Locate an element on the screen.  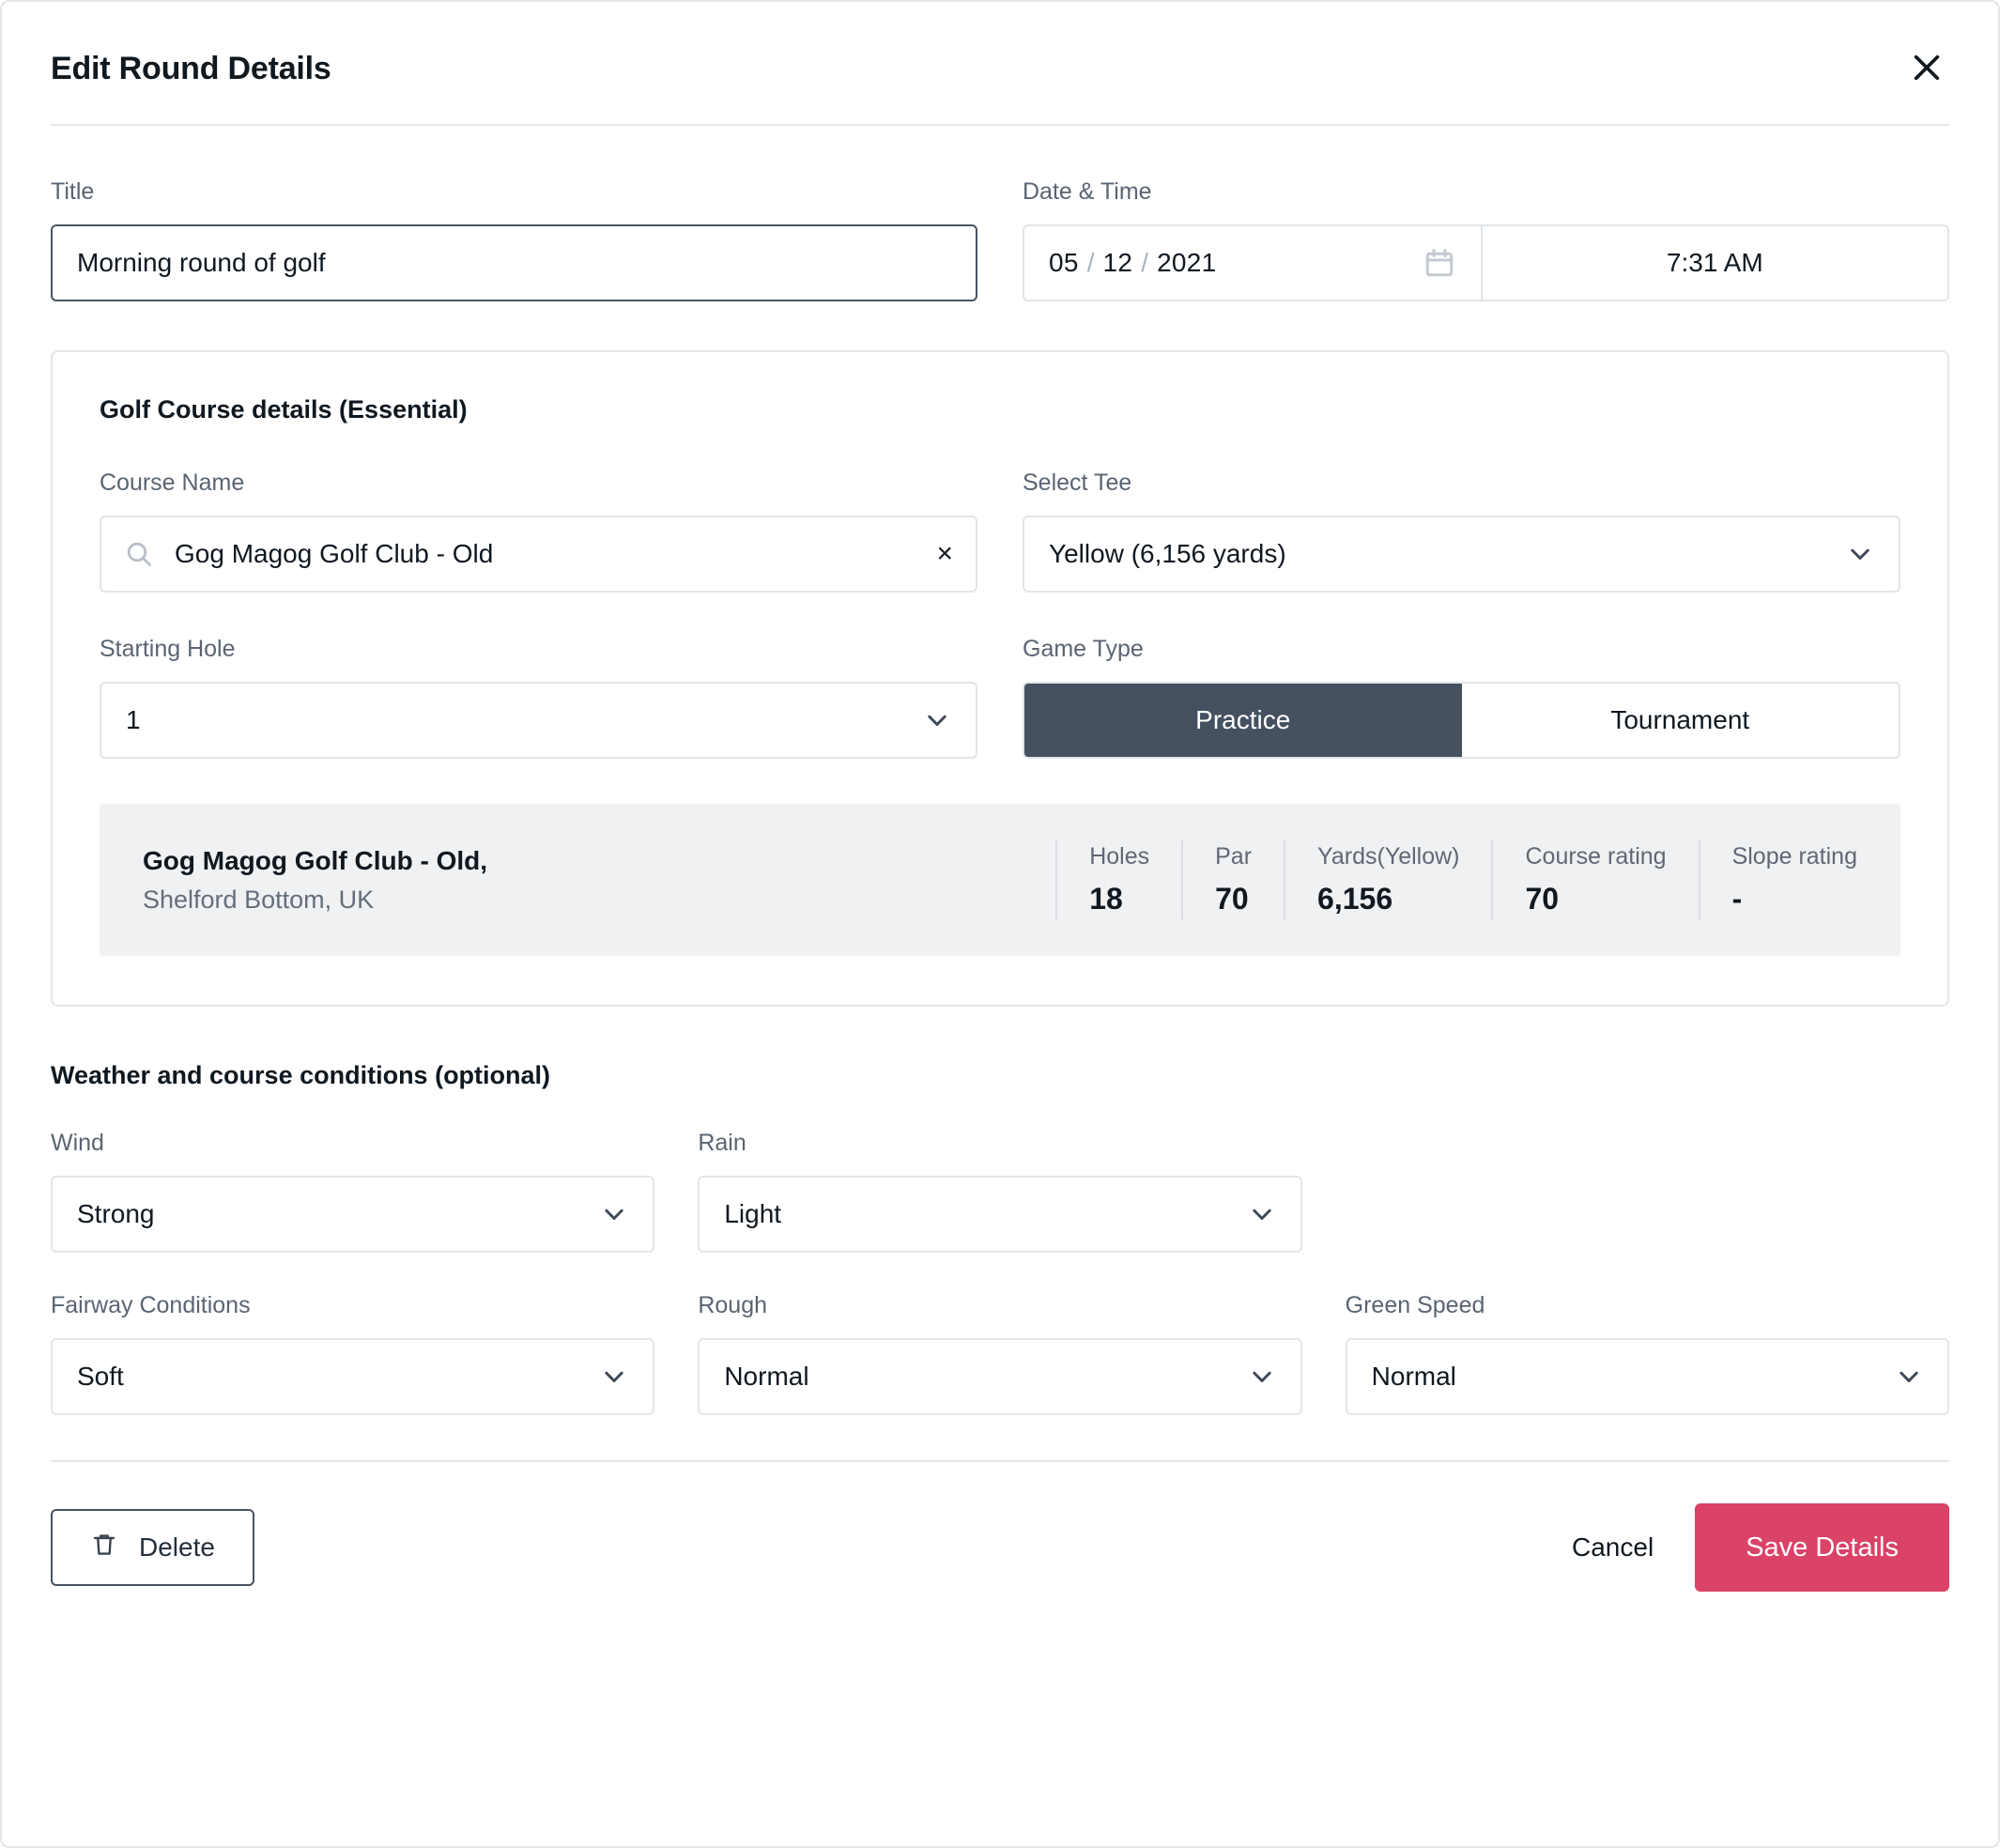
wind-dropdown: Strong is located at coordinates (353, 1214).